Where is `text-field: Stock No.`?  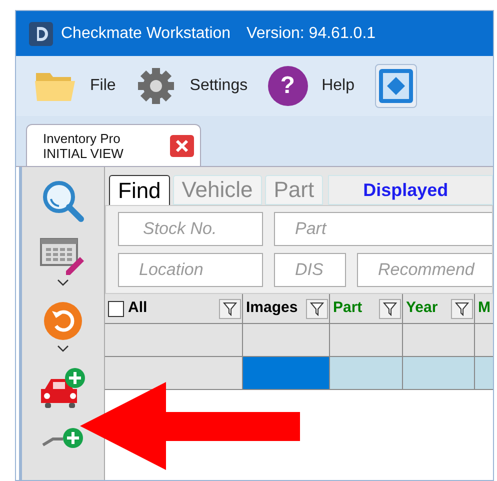
text-field: Stock No. is located at coordinates (190, 229).